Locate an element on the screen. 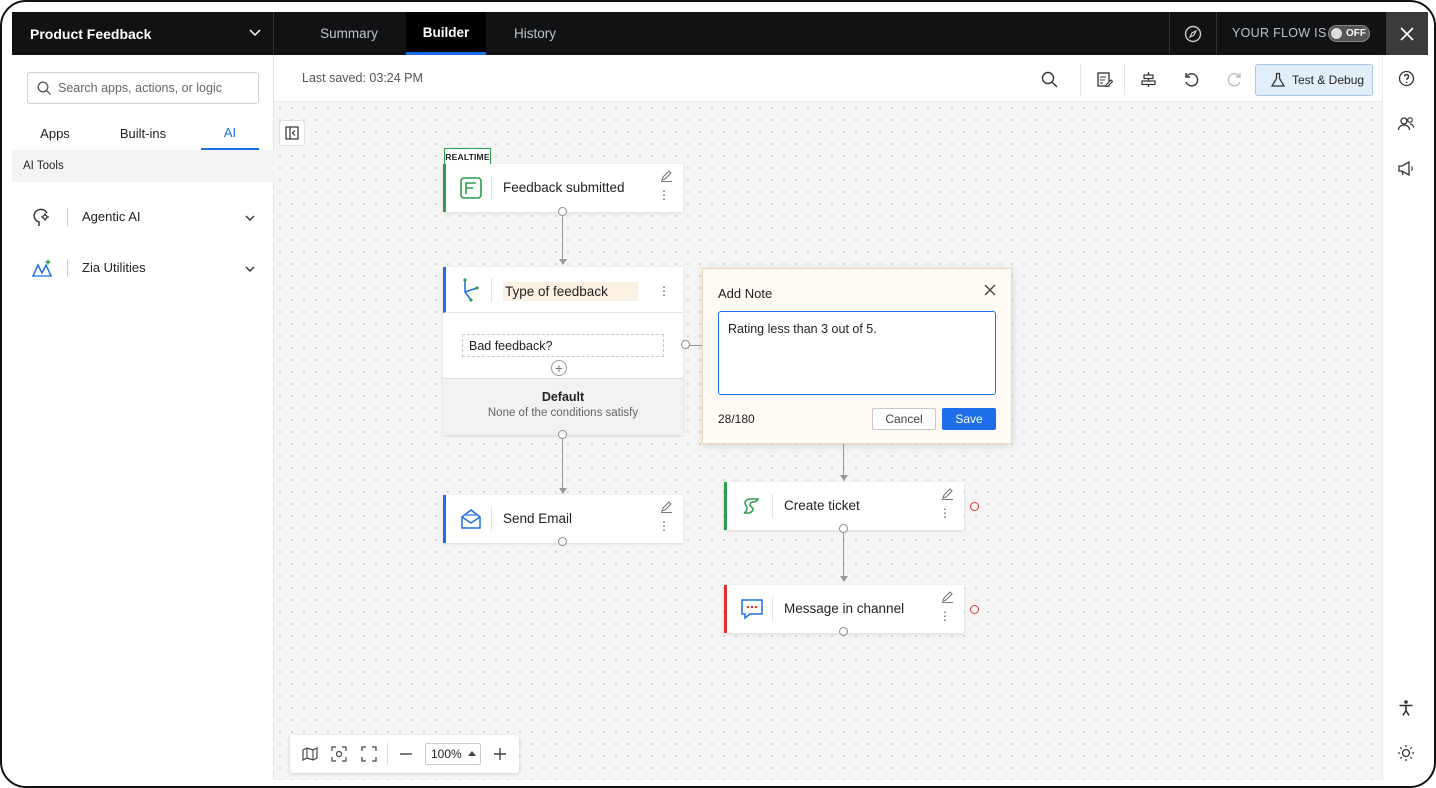 The height and width of the screenshot is (788, 1436). condition-row: Bad feedback? is located at coordinates (563, 345).